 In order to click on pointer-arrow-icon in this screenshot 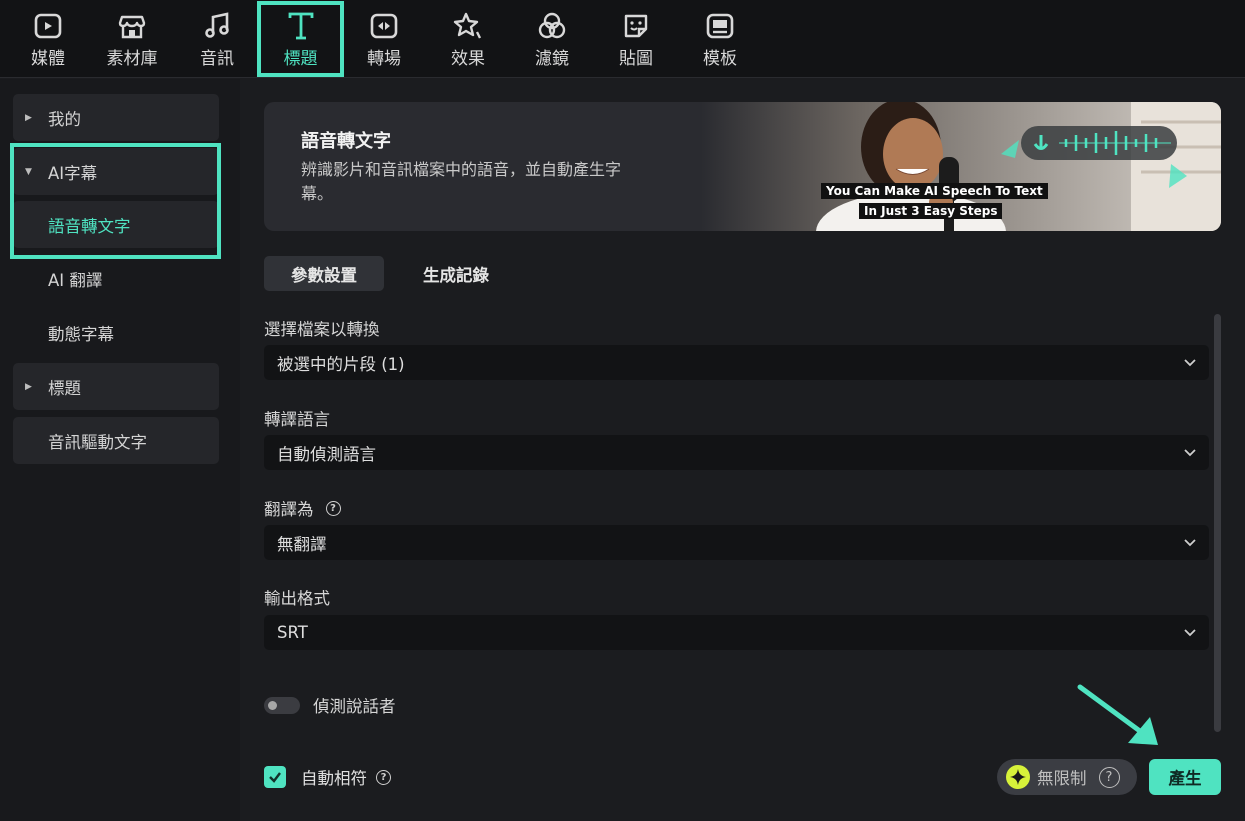, I will do `click(1120, 719)`.